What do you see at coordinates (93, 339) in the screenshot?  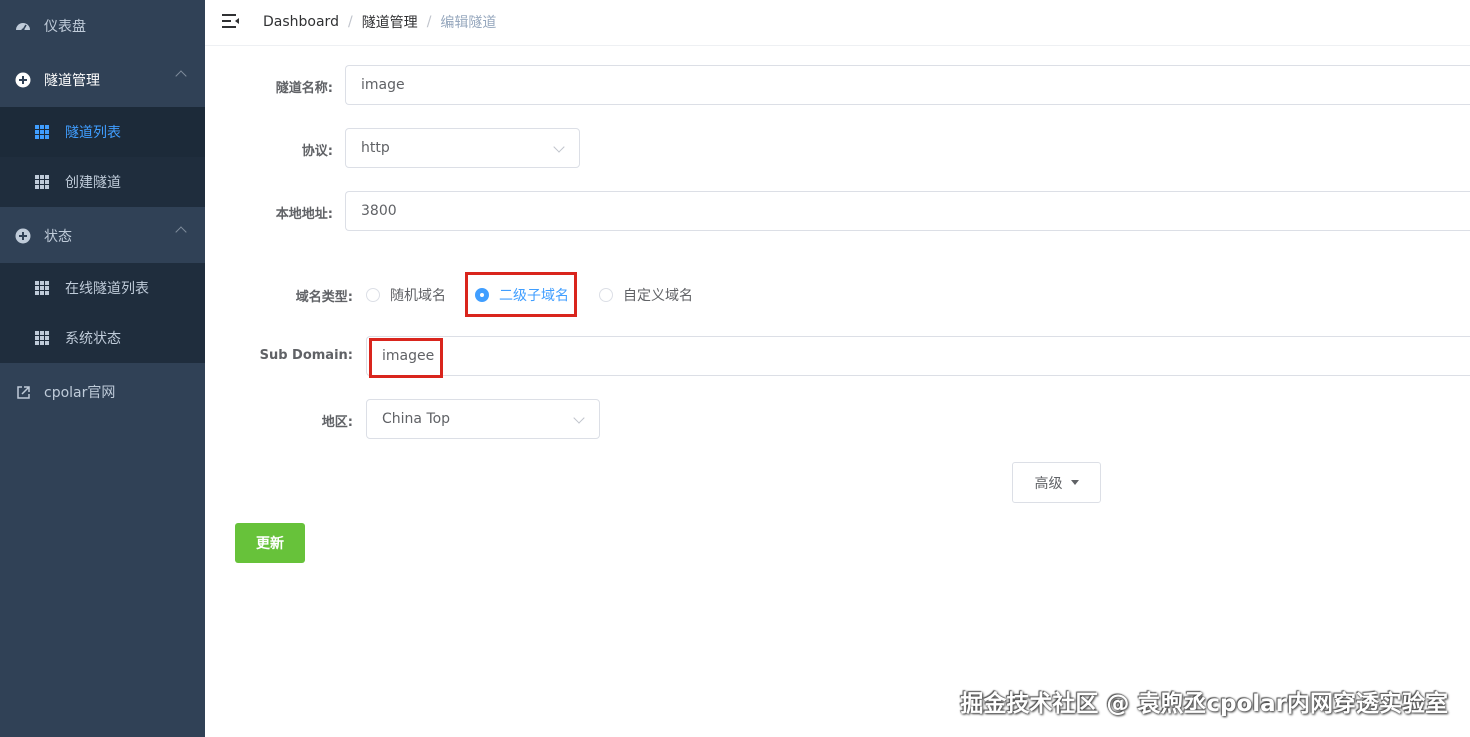 I see `sidebar-item-label: 系统状态` at bounding box center [93, 339].